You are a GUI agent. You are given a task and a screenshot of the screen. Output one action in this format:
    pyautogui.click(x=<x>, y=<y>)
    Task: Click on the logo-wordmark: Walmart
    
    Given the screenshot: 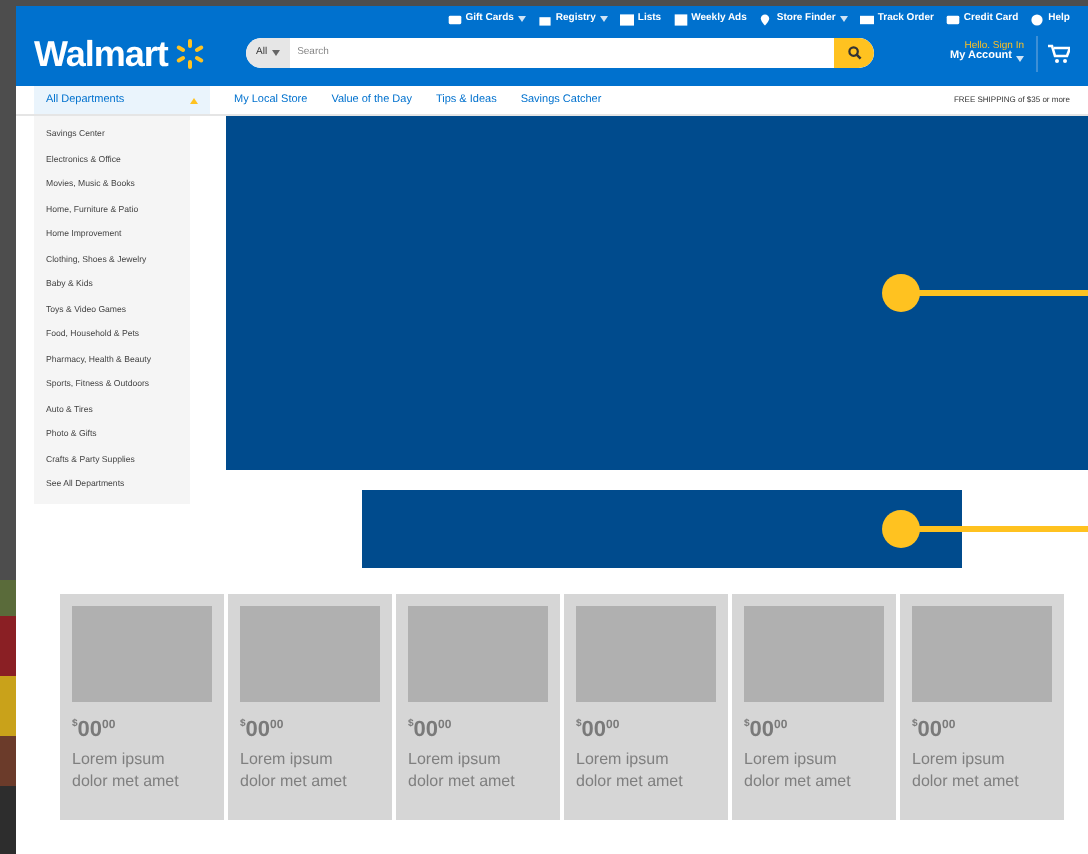 What is the action you would take?
    pyautogui.click(x=101, y=53)
    